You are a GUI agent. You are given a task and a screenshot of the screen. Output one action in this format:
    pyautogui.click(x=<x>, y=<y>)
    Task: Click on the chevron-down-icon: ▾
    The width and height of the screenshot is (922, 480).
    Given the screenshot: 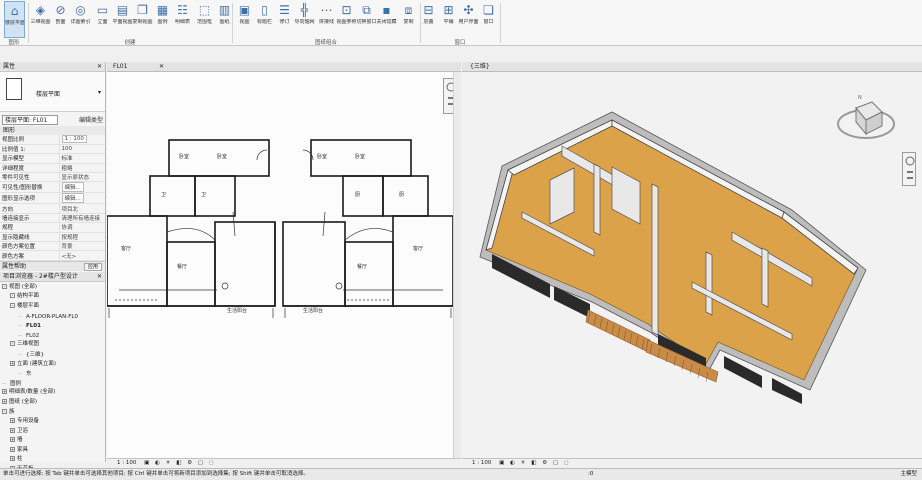 What is the action you would take?
    pyautogui.click(x=99, y=92)
    